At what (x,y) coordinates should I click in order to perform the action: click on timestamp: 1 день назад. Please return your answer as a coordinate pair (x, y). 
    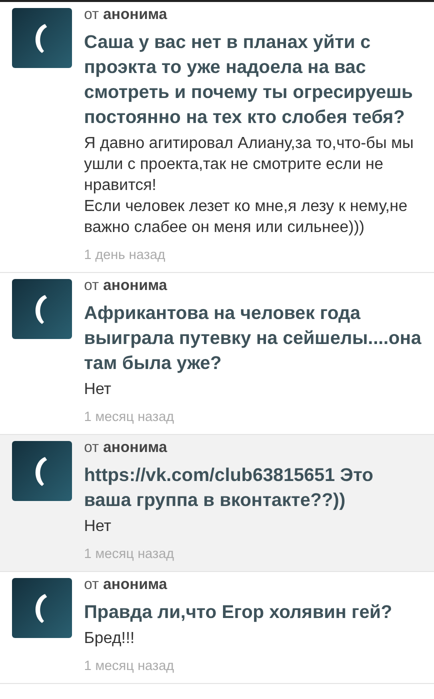
    Looking at the image, I should click on (125, 255).